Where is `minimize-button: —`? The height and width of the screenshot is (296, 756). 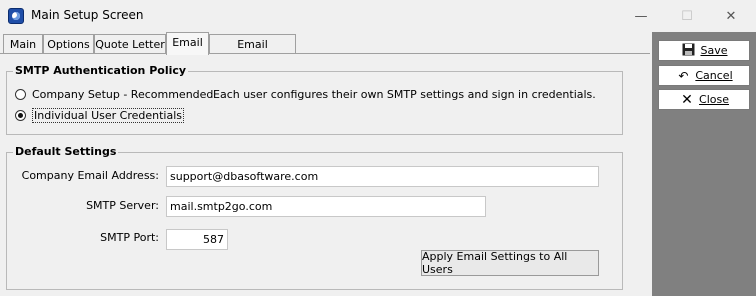 minimize-button: — is located at coordinates (641, 16).